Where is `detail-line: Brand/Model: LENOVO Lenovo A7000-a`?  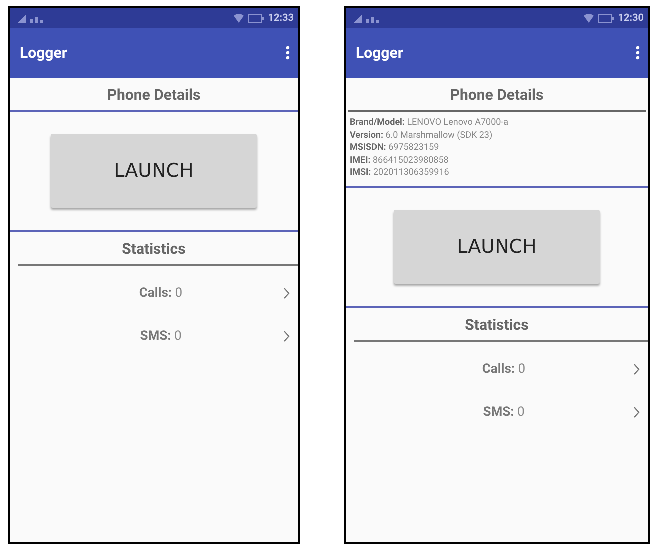
detail-line: Brand/Model: LENOVO Lenovo A7000-a is located at coordinates (430, 123).